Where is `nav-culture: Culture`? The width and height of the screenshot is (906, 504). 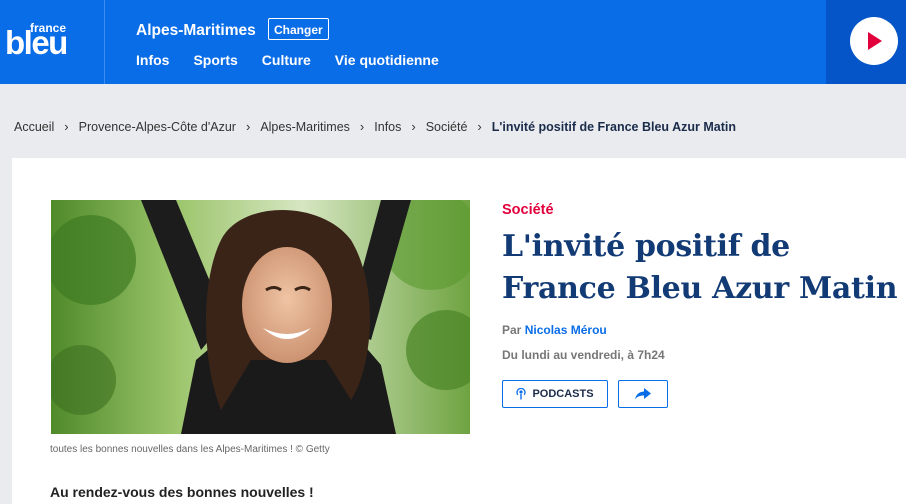 nav-culture: Culture is located at coordinates (286, 60).